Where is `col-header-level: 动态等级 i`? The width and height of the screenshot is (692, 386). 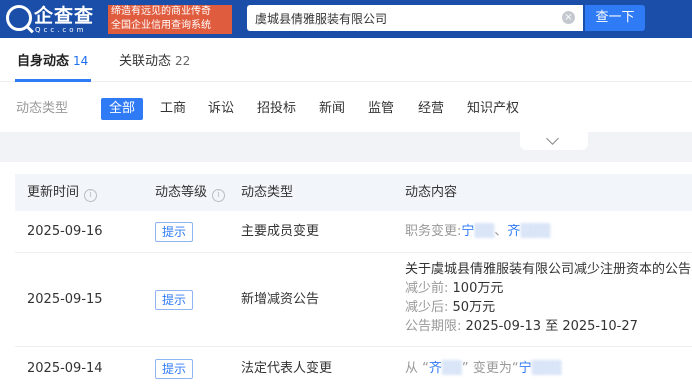
col-header-level: 动态等级 i is located at coordinates (190, 193).